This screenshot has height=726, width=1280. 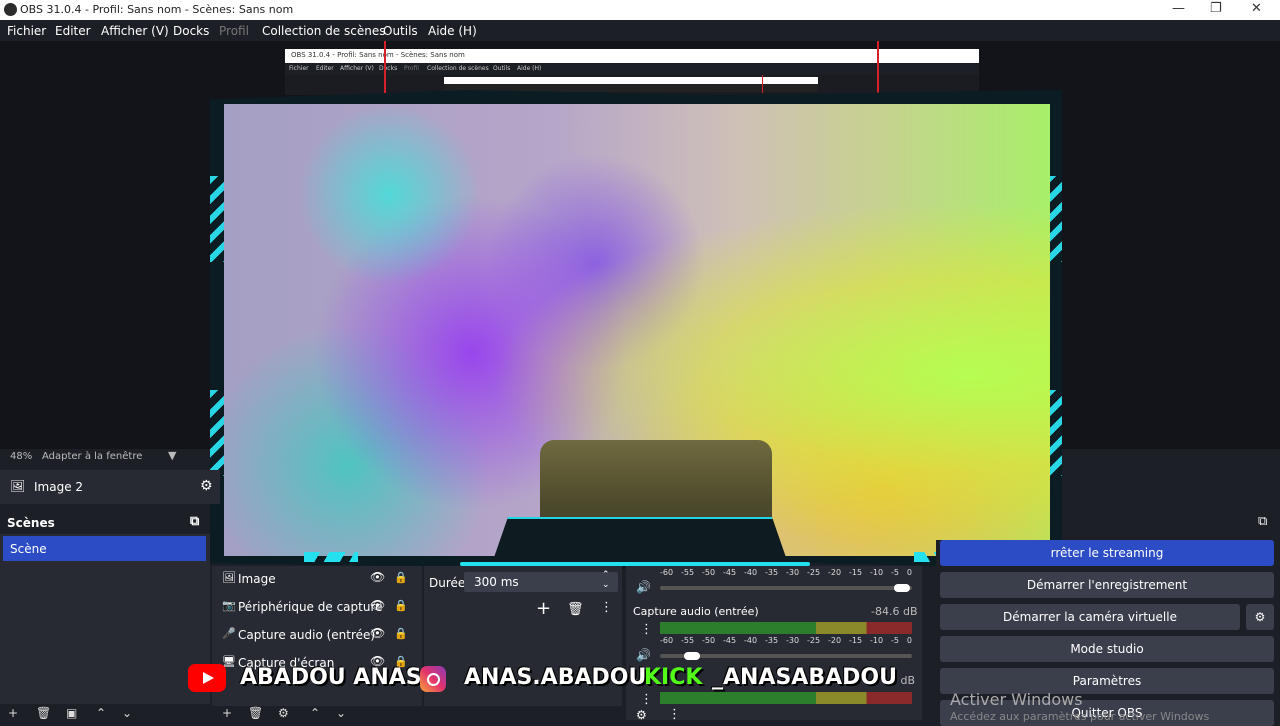 I want to click on volume-slider, so click(x=786, y=588).